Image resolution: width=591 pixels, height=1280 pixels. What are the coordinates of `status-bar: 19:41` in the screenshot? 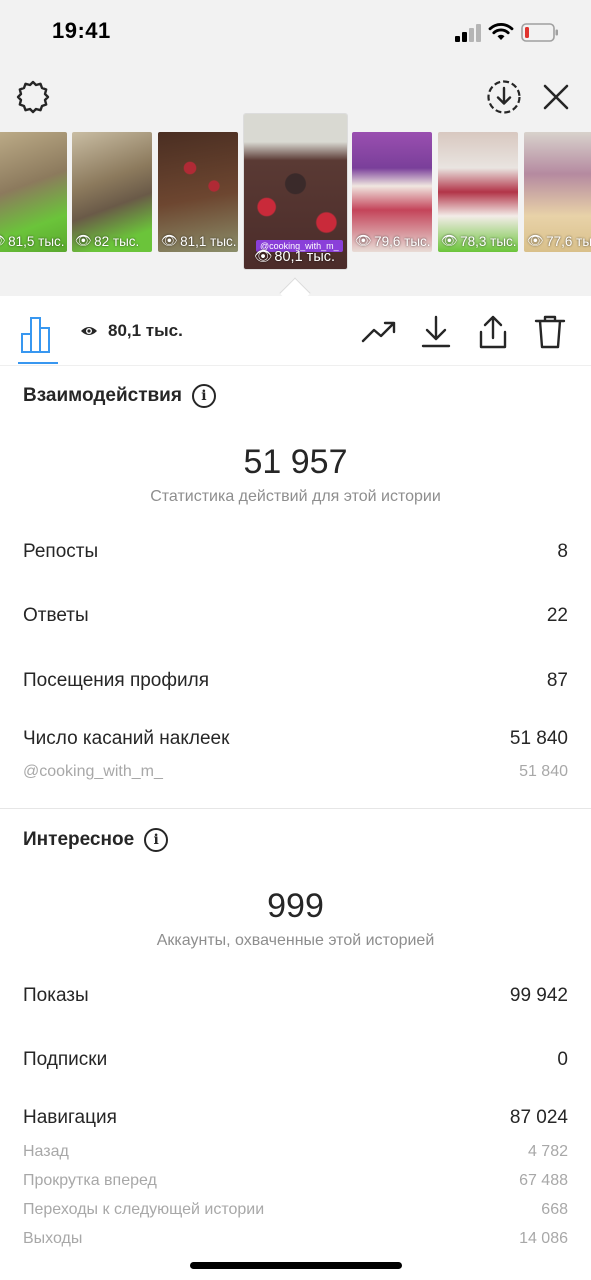 It's located at (295, 32).